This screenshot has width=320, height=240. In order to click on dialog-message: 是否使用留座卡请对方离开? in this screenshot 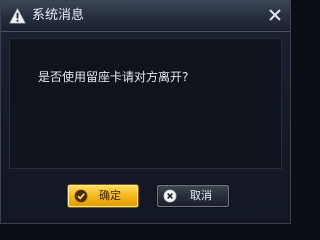, I will do `click(113, 77)`.